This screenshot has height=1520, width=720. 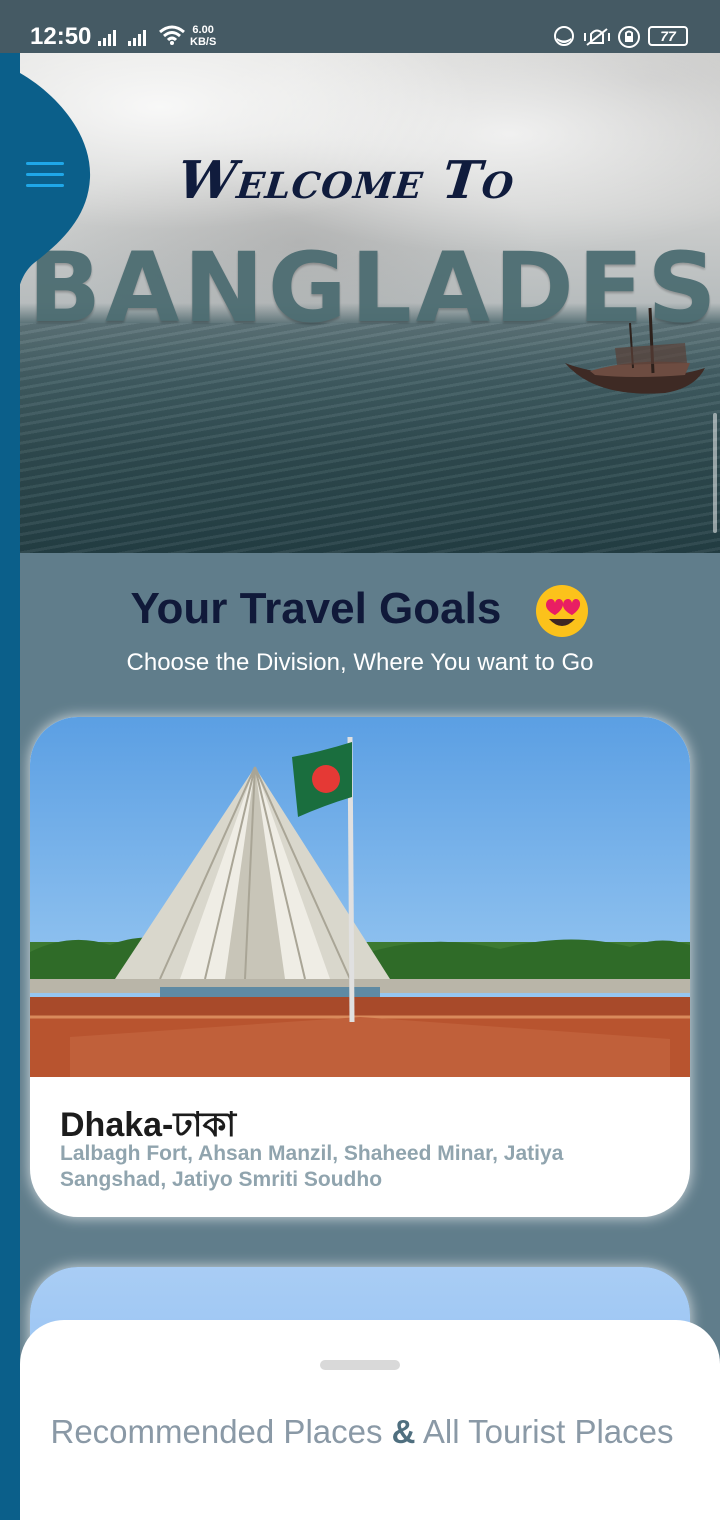 I want to click on battery-icon: 77, so click(x=668, y=36).